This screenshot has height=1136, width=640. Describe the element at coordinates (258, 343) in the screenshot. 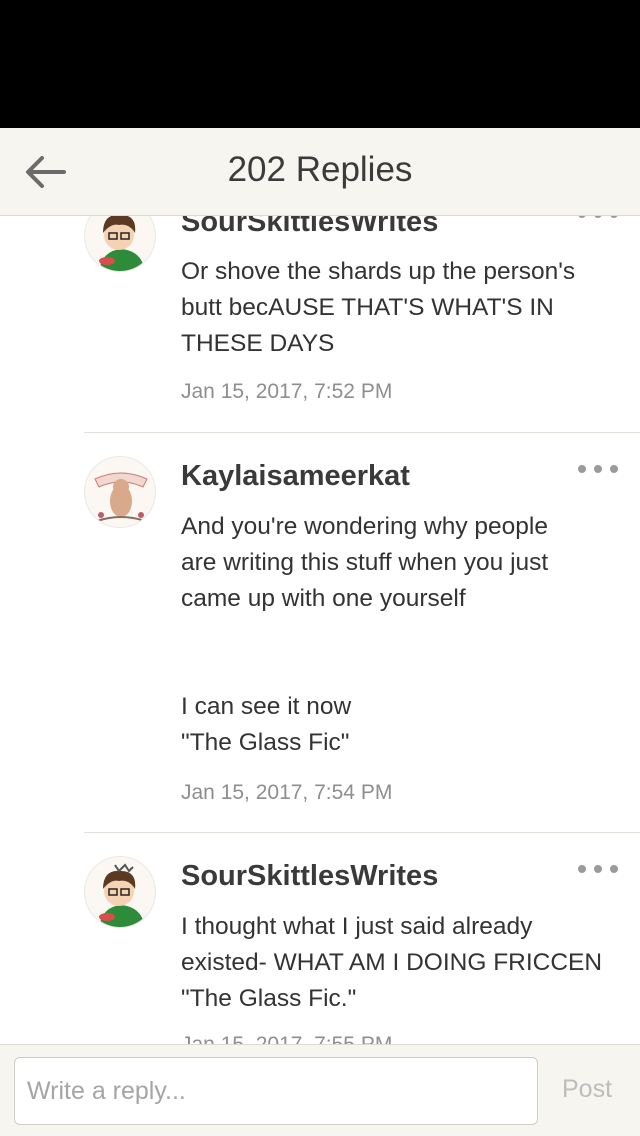

I see `comment-text-line: THESE DAYS` at that location.